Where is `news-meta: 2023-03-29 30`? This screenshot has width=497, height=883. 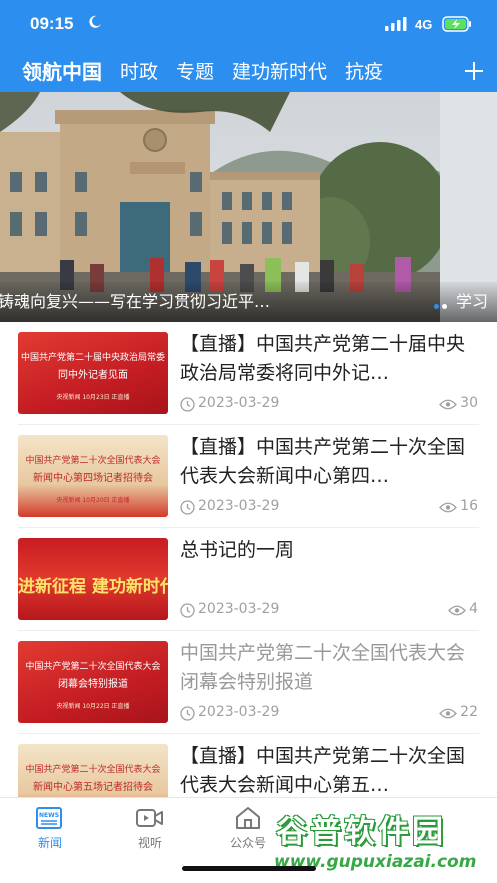
news-meta: 2023-03-29 30 is located at coordinates (329, 404).